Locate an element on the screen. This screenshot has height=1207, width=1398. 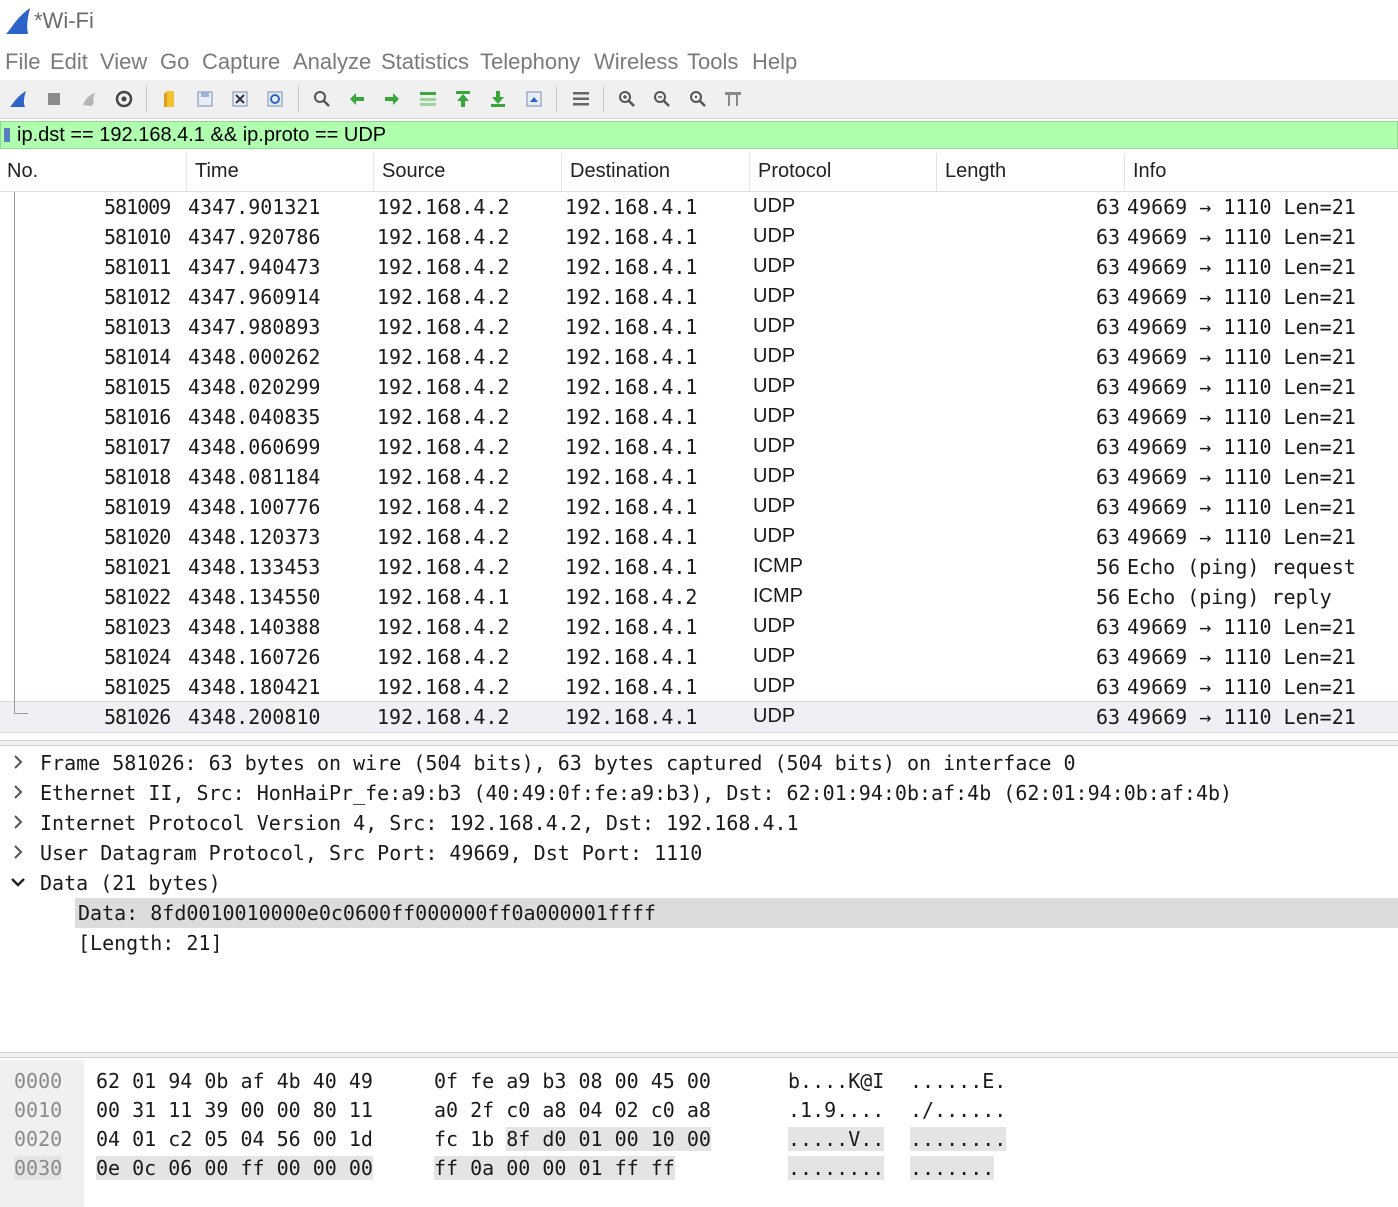
menu-help: Help is located at coordinates (774, 62).